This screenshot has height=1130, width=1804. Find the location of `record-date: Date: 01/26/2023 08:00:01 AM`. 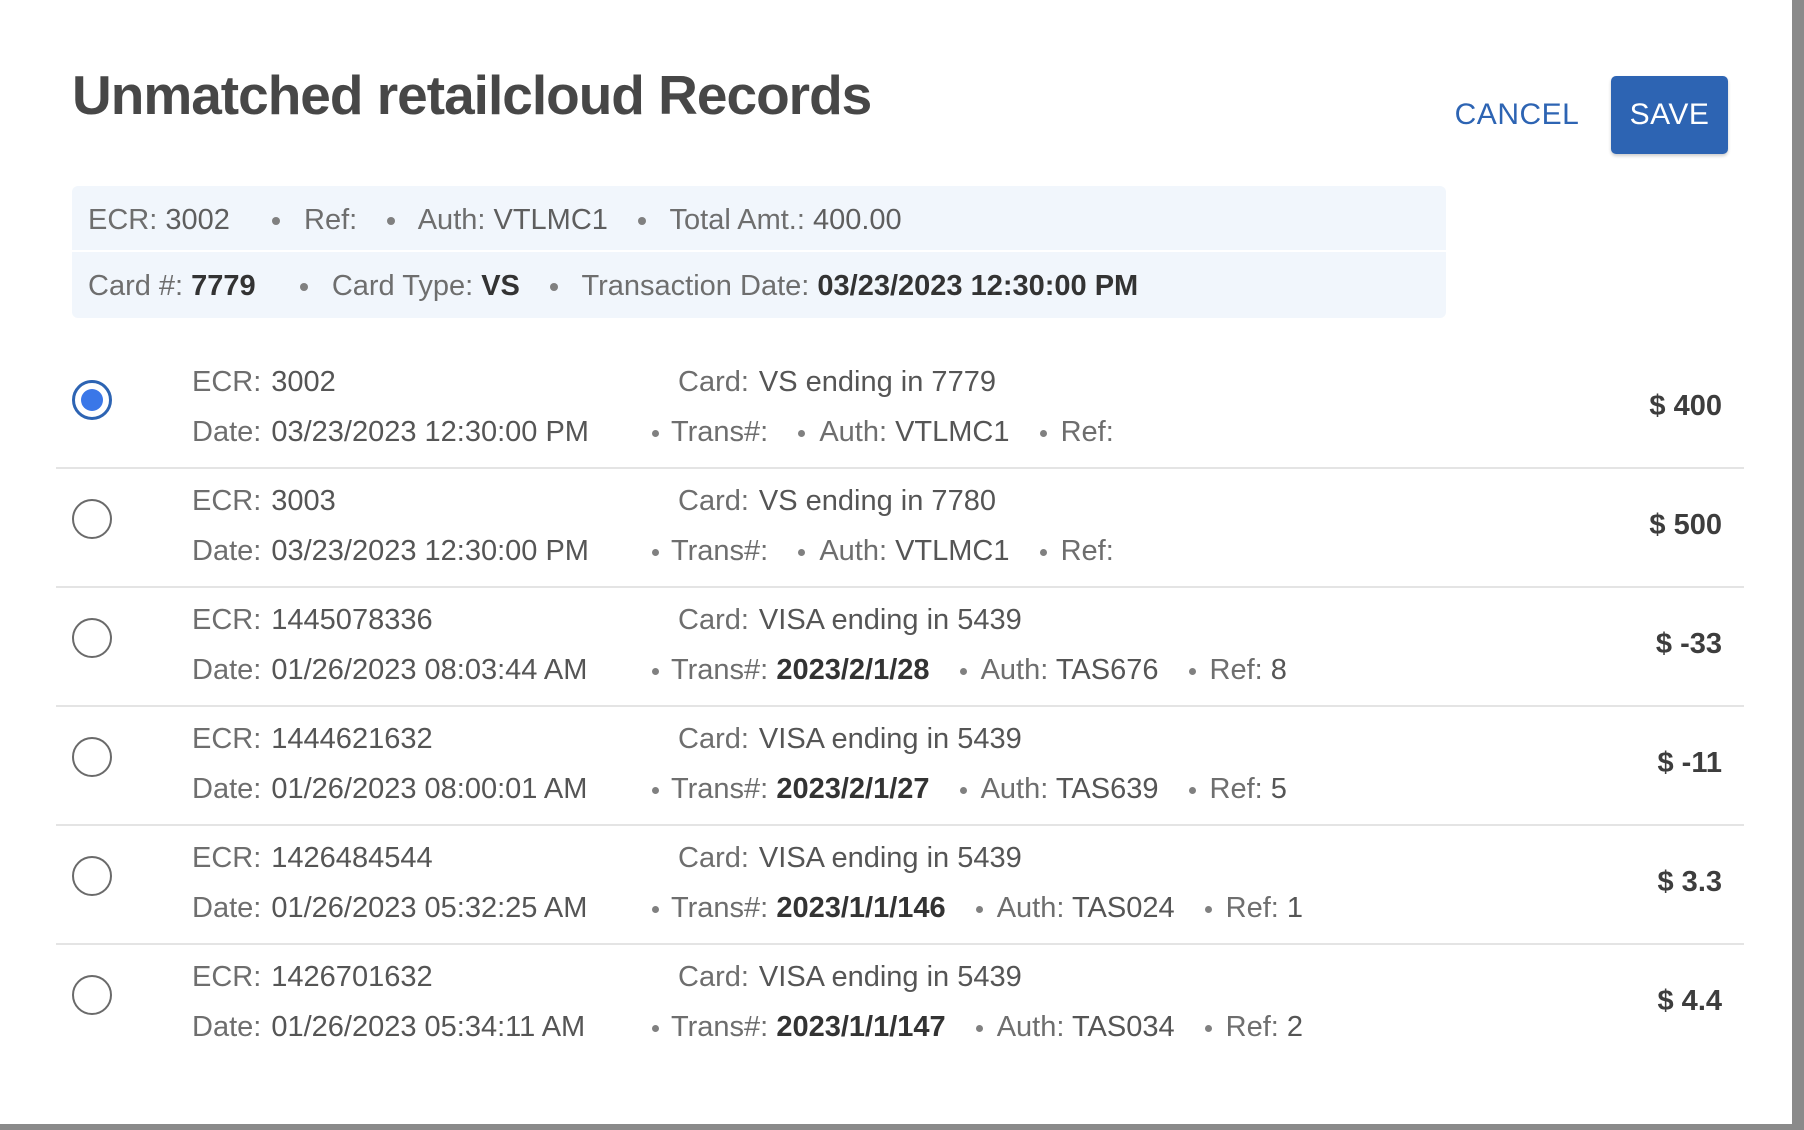

record-date: Date: 01/26/2023 08:00:01 AM is located at coordinates (389, 789).